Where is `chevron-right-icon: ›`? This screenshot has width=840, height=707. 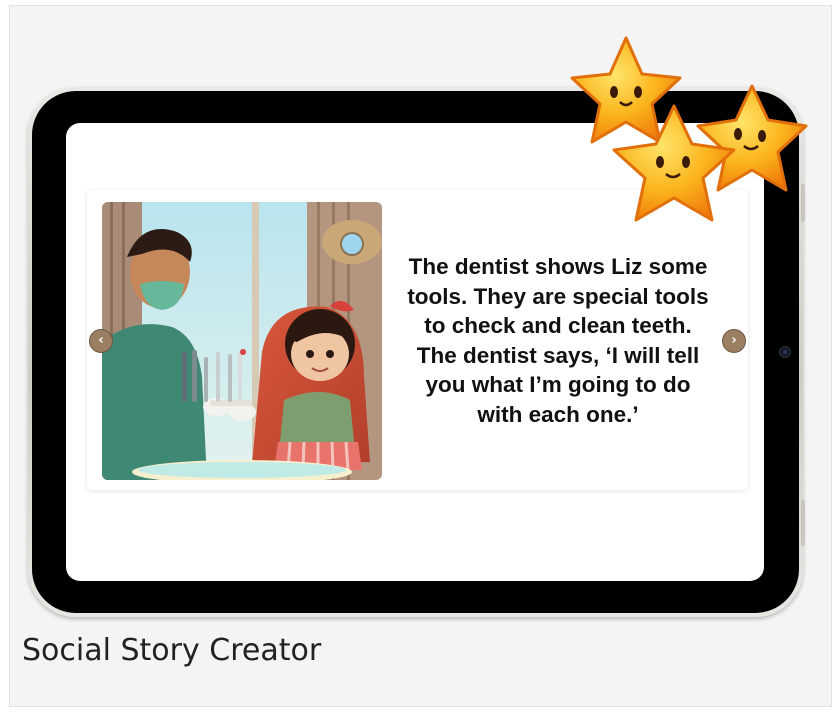
chevron-right-icon: › is located at coordinates (734, 340).